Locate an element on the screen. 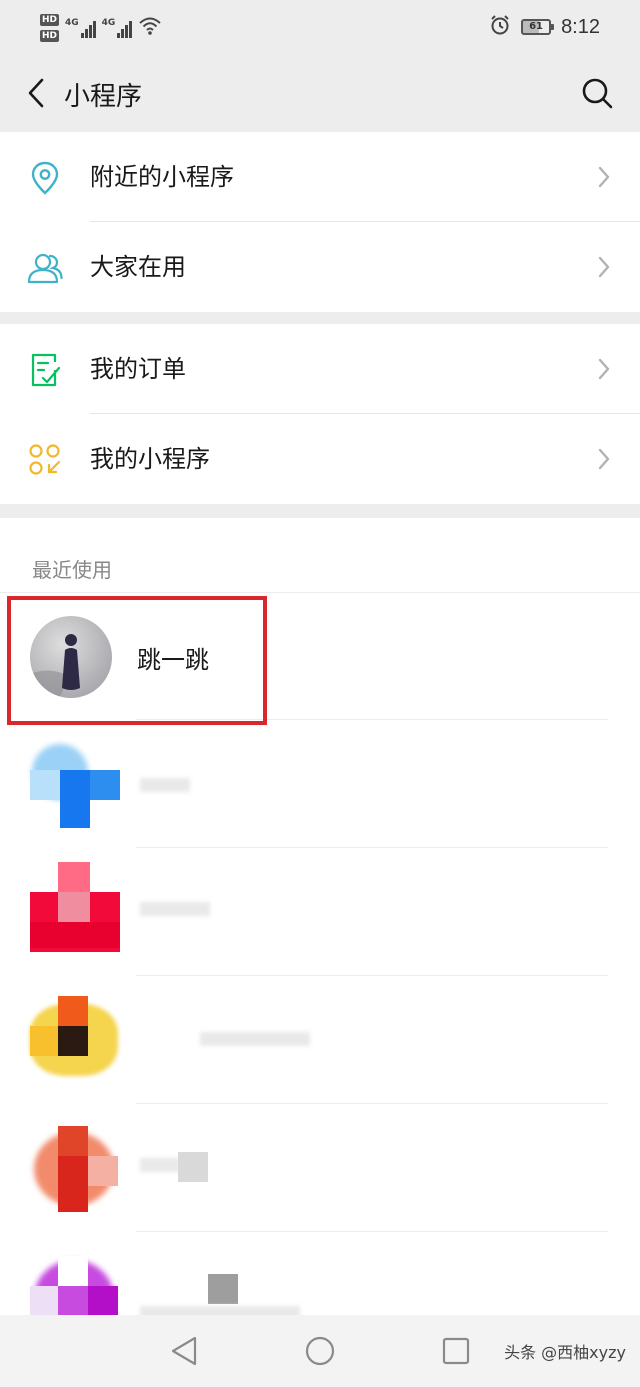  menu-group-discover: 附近的小程序 大家在用 is located at coordinates (320, 222).